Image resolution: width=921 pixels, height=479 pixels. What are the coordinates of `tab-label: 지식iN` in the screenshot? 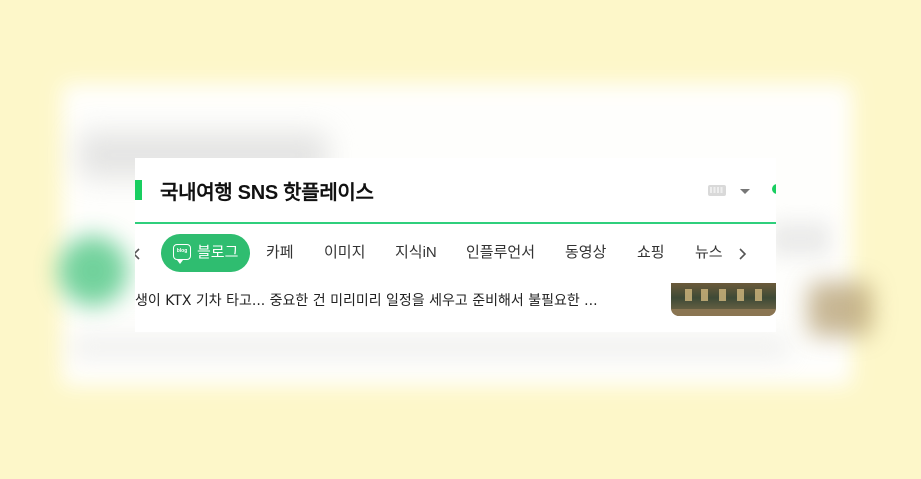 It's located at (416, 252).